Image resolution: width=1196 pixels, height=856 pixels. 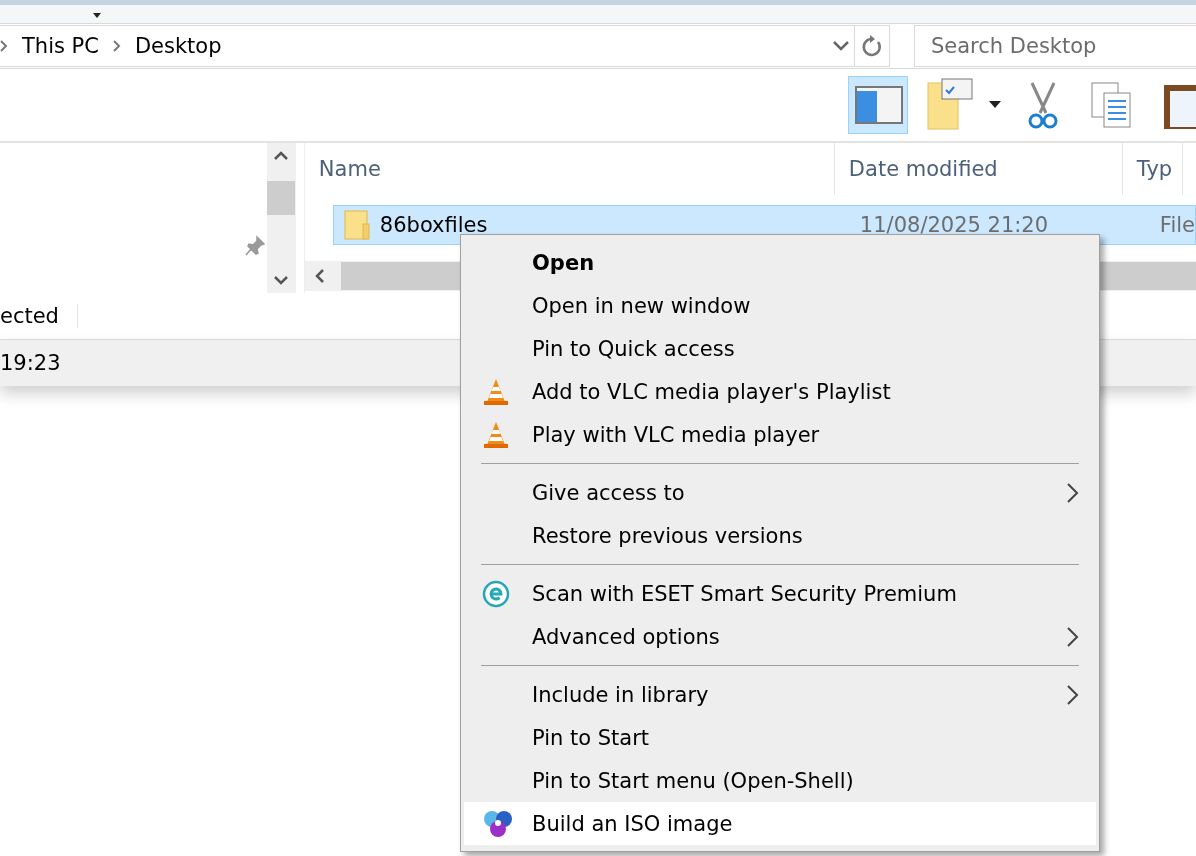 I want to click on menu-item: Include in library, so click(x=780, y=694).